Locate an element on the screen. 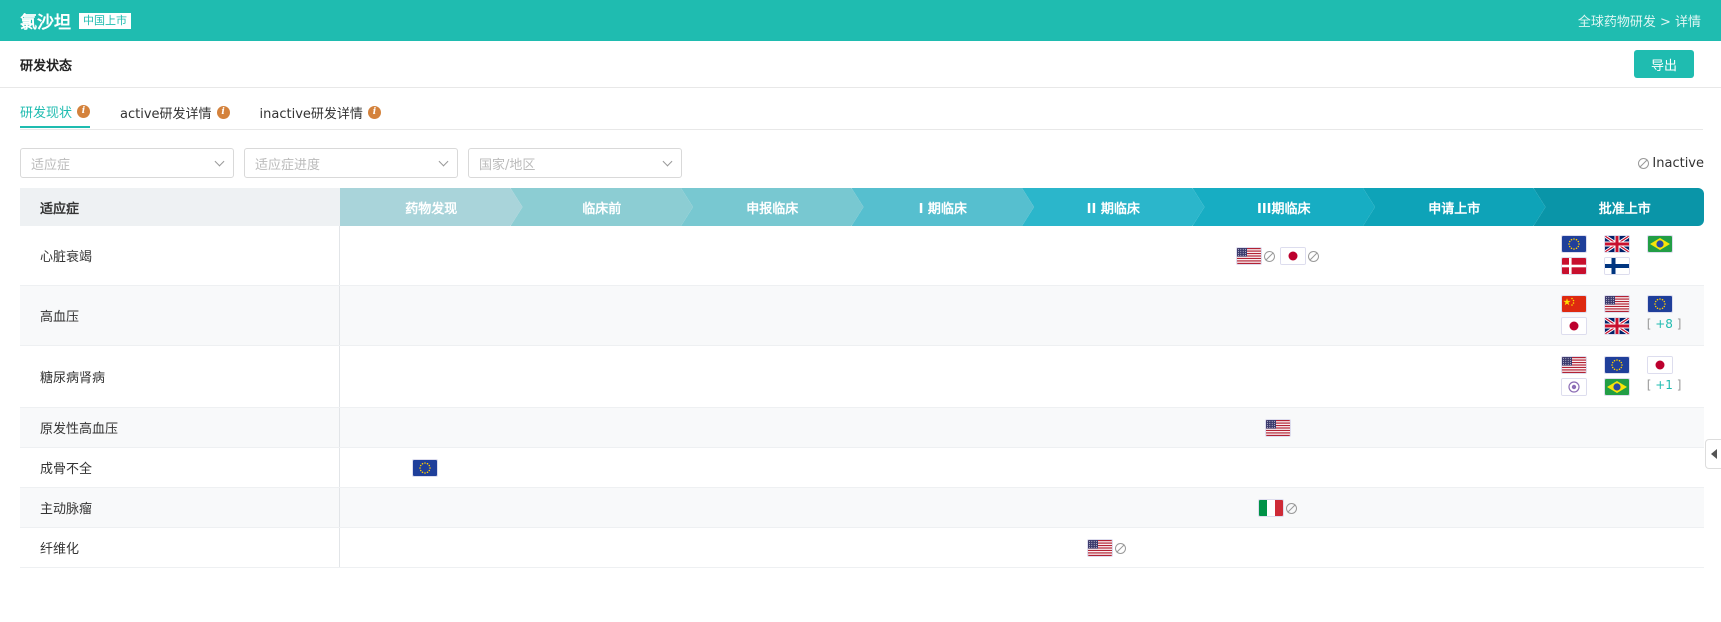 This screenshot has height=622, width=1721. indication-column-header: 适应症 is located at coordinates (180, 207).